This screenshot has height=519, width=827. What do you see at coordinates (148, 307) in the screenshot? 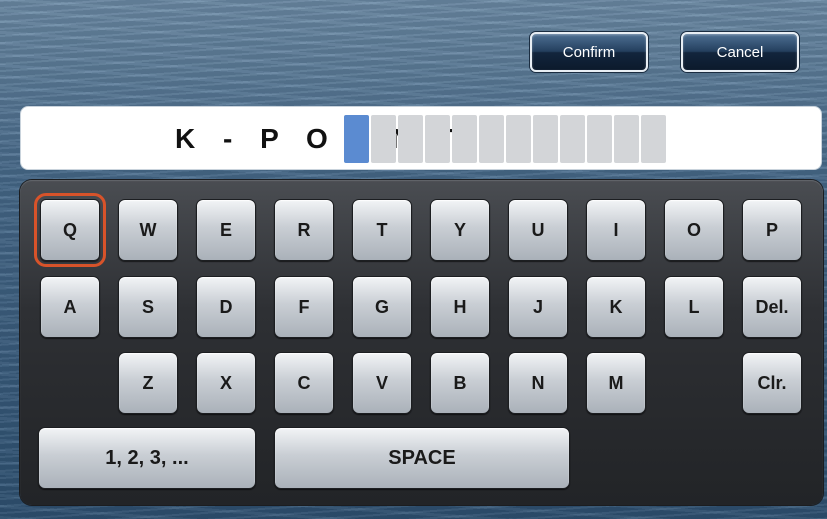
I see `key-s: S` at bounding box center [148, 307].